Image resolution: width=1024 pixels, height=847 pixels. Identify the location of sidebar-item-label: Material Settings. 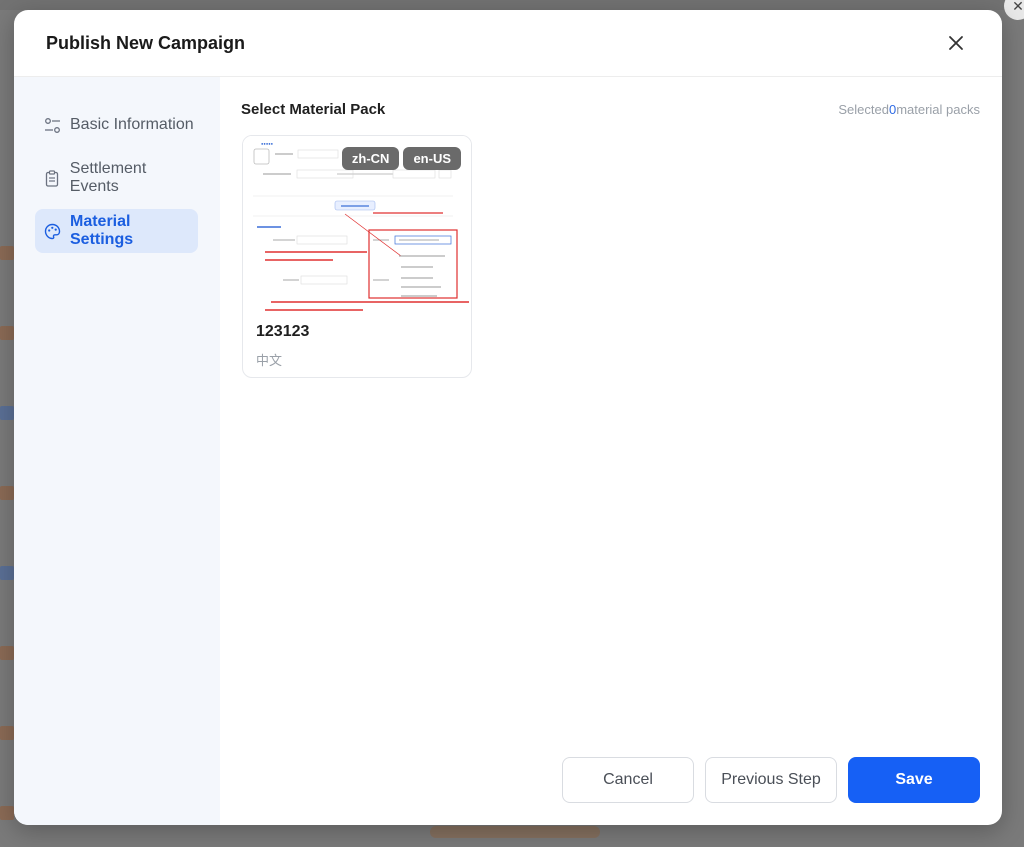
(102, 230).